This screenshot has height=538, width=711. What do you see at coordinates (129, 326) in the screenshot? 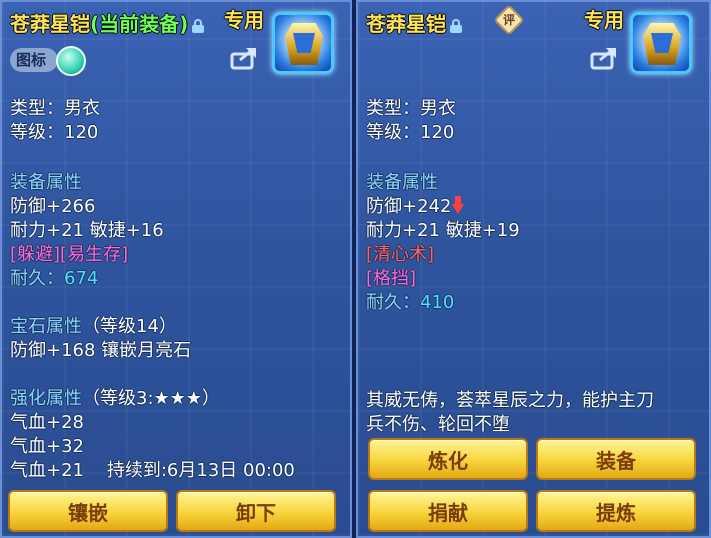
I see `gem-level: （等级14）` at bounding box center [129, 326].